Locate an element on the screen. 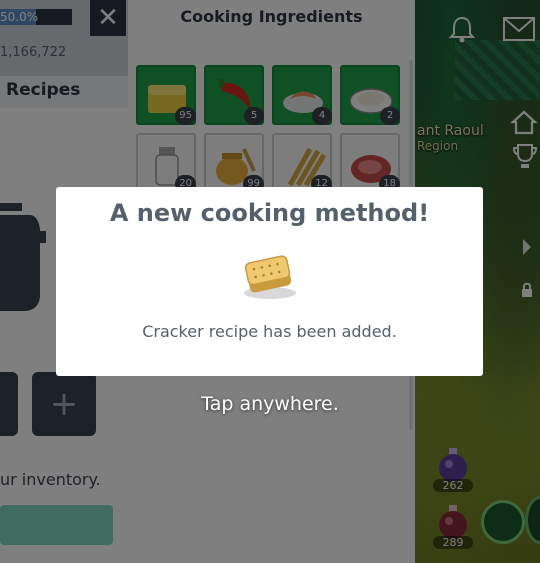 The width and height of the screenshot is (540, 563). cracker-icon is located at coordinates (270, 277).